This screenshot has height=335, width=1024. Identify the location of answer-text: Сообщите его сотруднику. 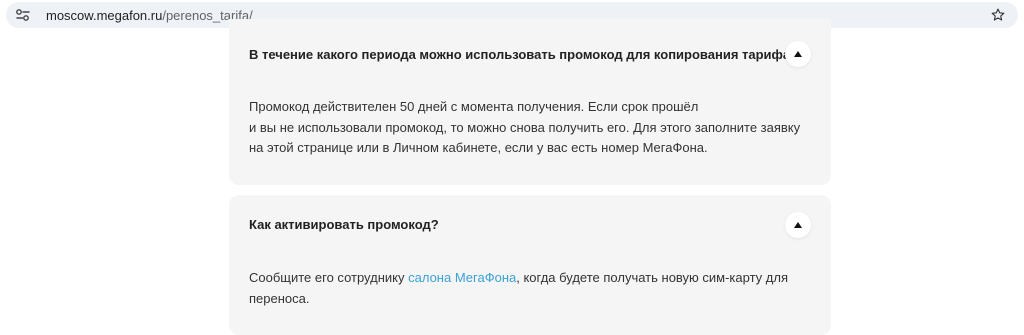
(329, 277).